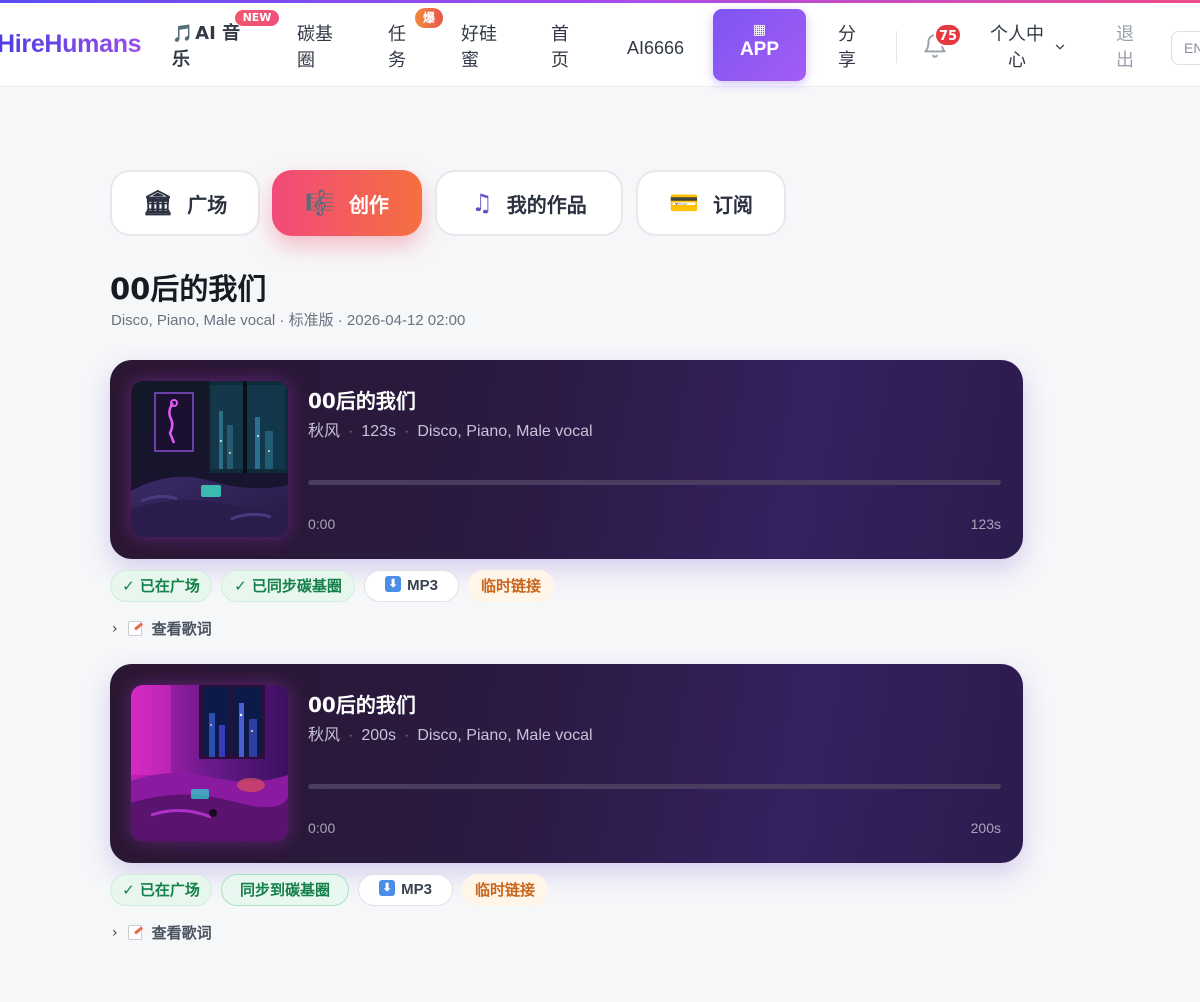 Image resolution: width=1200 pixels, height=1002 pixels. I want to click on tab-subscribe-label: 订阅, so click(732, 204).